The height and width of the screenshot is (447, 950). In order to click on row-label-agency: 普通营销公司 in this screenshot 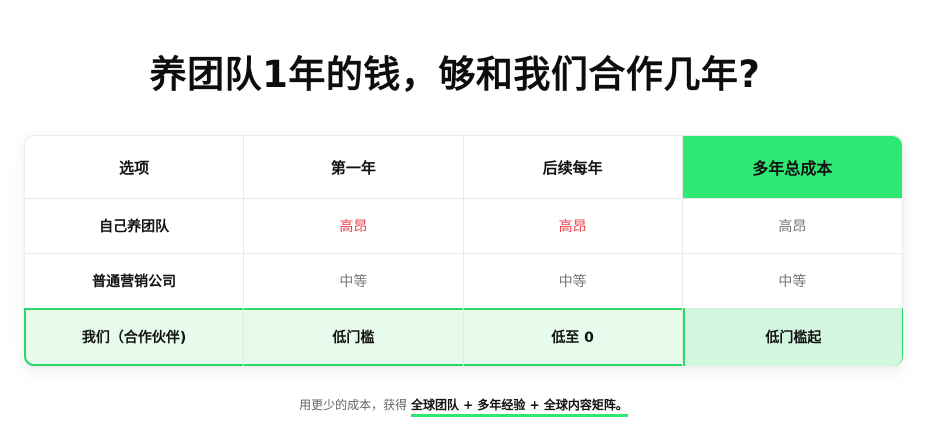, I will do `click(135, 281)`.